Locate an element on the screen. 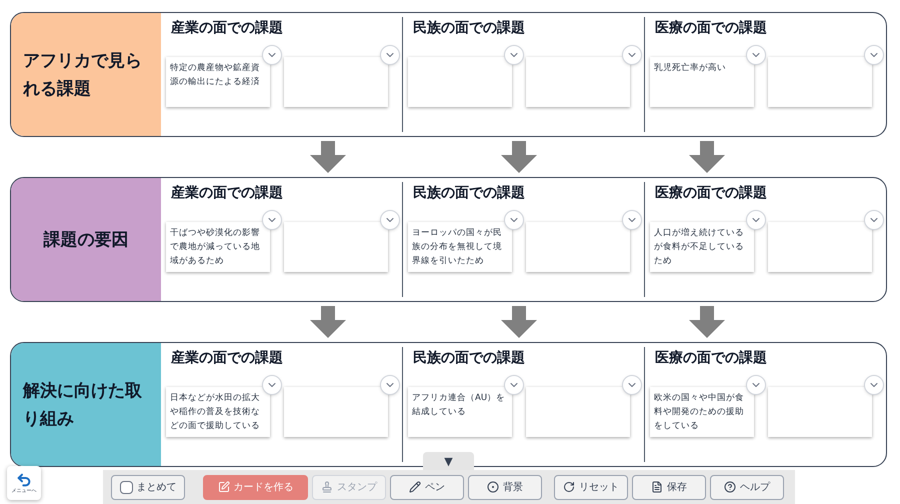 Image resolution: width=900 pixels, height=504 pixels. back-arrow-icon is located at coordinates (24, 480).